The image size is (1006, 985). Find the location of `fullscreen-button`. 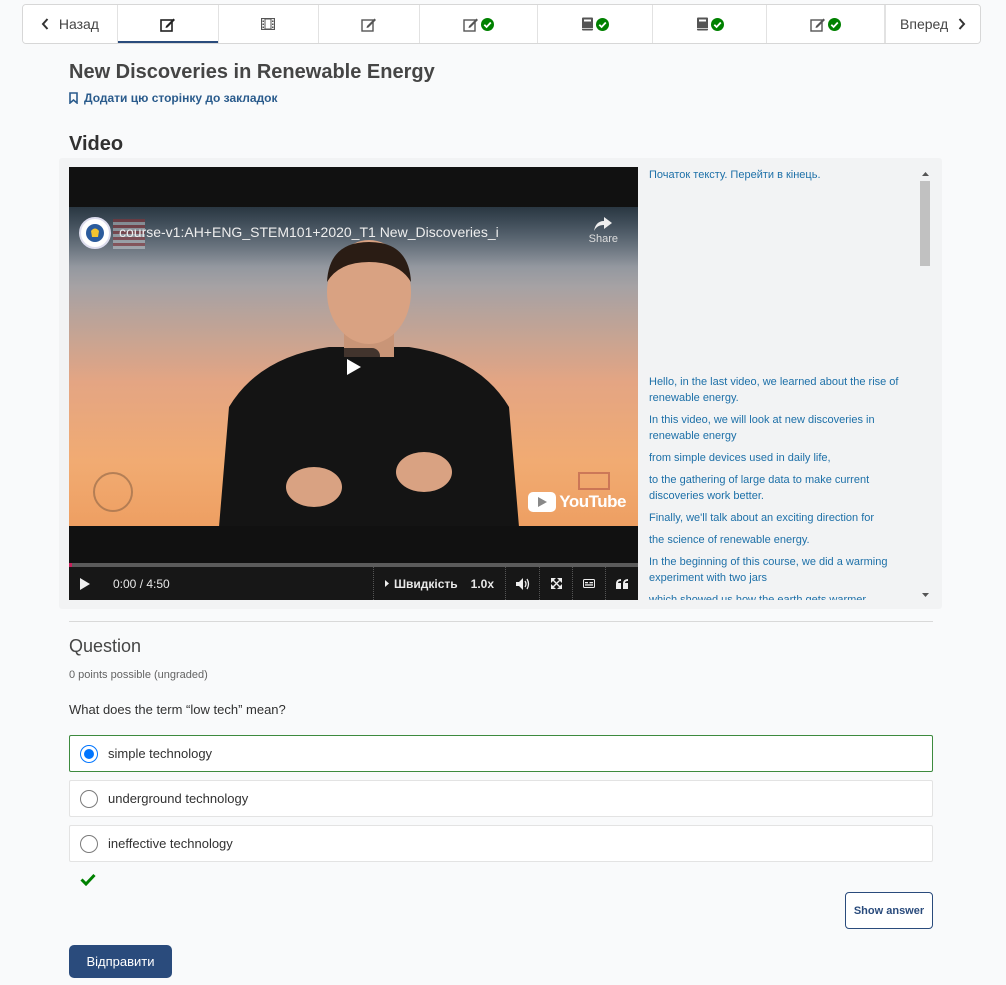

fullscreen-button is located at coordinates (555, 583).